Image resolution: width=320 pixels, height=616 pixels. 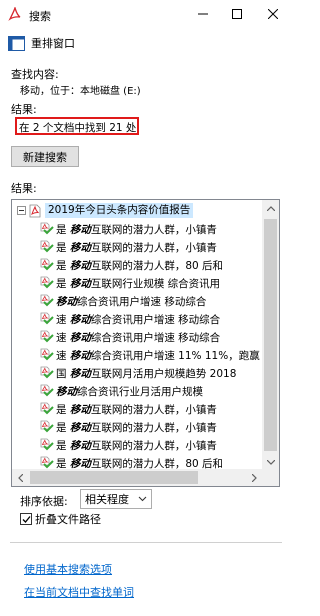 I want to click on search-hit-row: 是 移动互联网行业规模 综合资讯用, so click(x=129, y=283).